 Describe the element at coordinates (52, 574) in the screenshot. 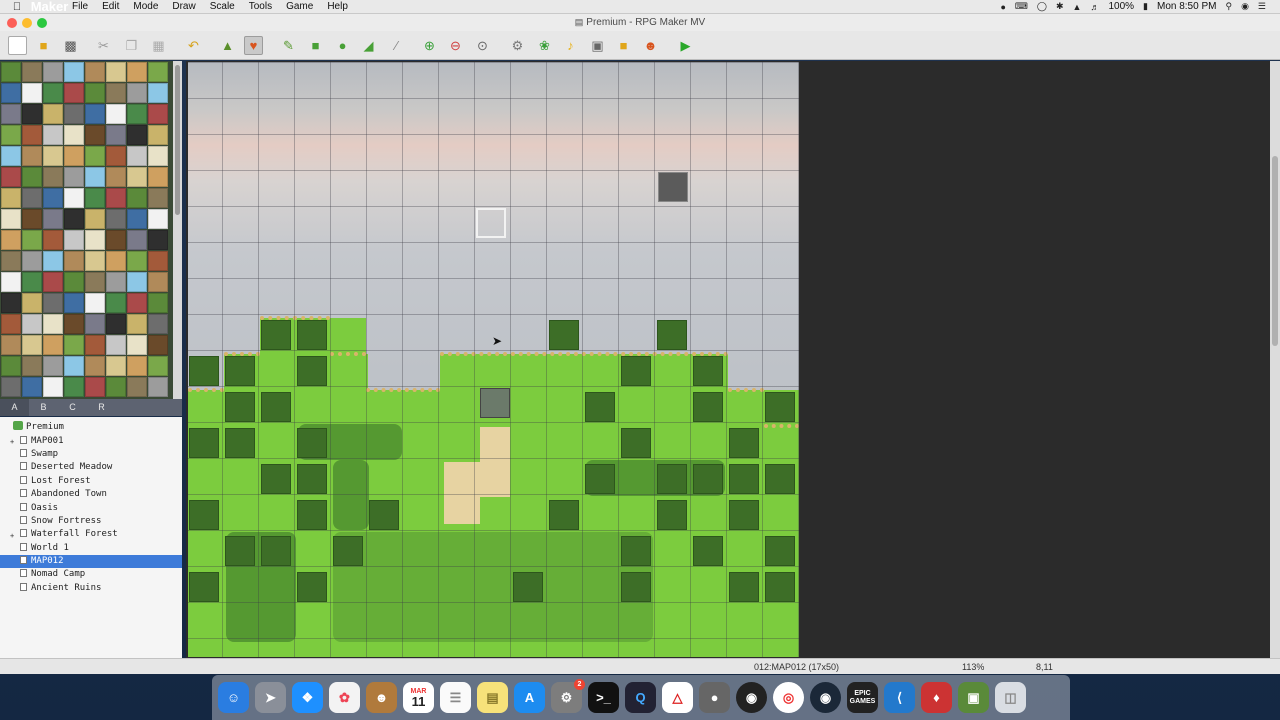

I see `tree-item-nomad-camp: Nomad Camp` at that location.